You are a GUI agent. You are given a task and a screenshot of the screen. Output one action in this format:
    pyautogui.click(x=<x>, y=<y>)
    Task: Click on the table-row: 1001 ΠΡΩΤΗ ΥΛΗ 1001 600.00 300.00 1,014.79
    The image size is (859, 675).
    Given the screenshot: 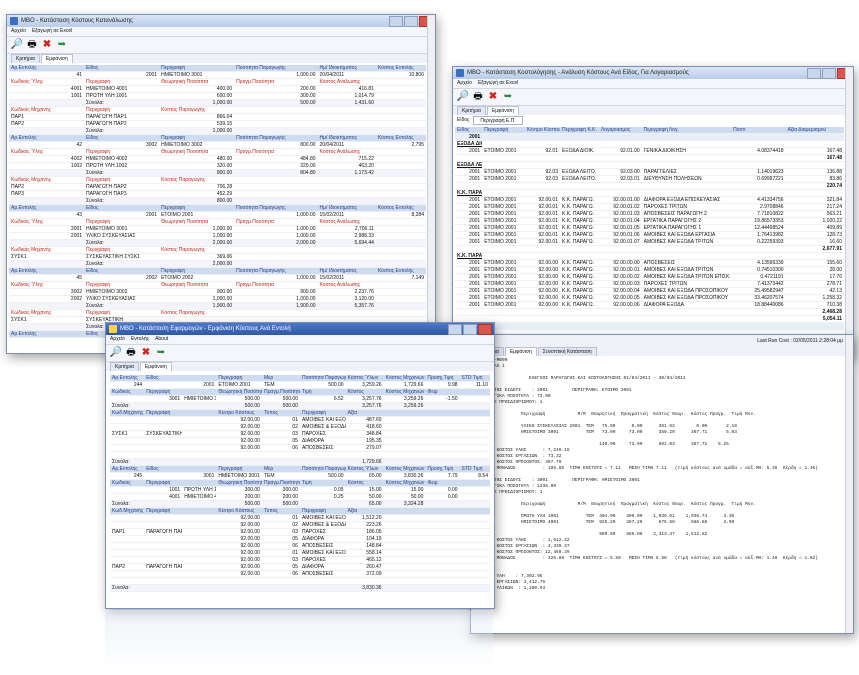 What is the action you would take?
    pyautogui.click(x=217, y=96)
    